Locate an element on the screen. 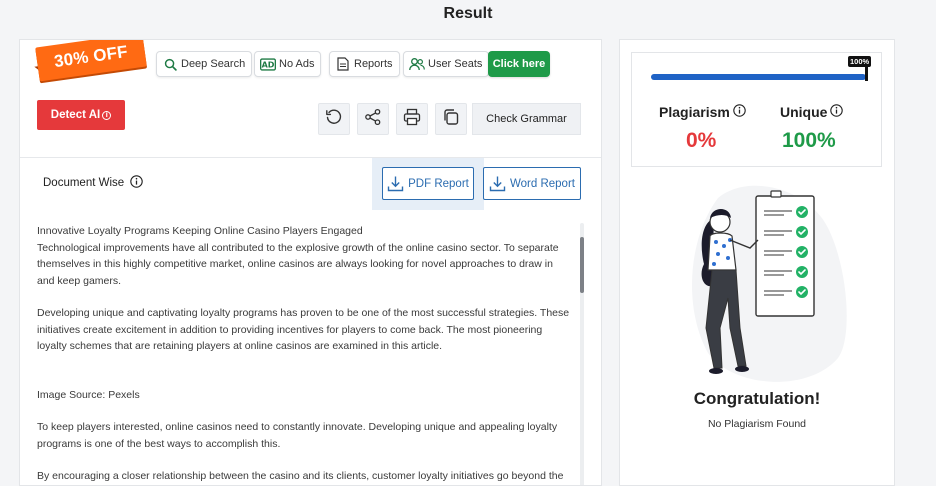 This screenshot has width=936, height=486. plagiarism-value: 0% is located at coordinates (701, 140).